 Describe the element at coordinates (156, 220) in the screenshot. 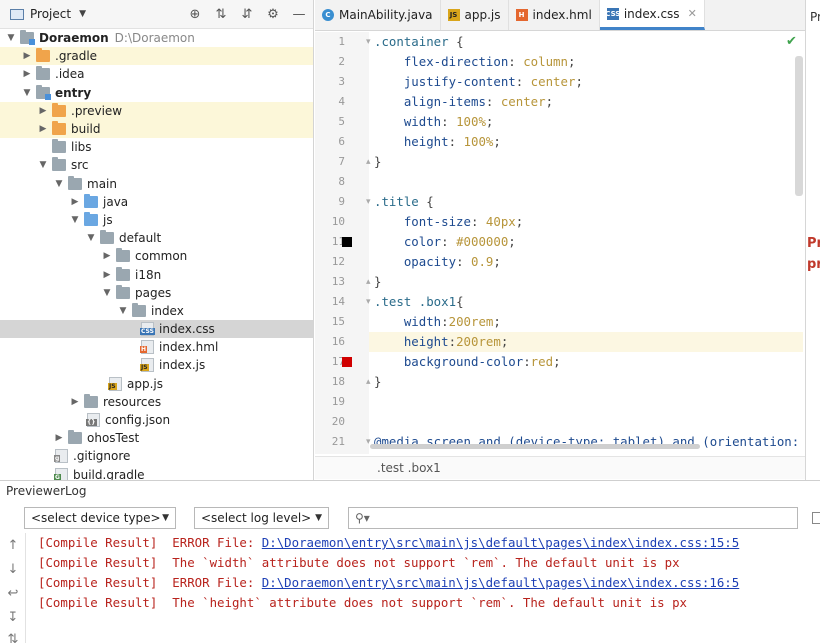

I see `tree-item-js: ▼ js` at that location.